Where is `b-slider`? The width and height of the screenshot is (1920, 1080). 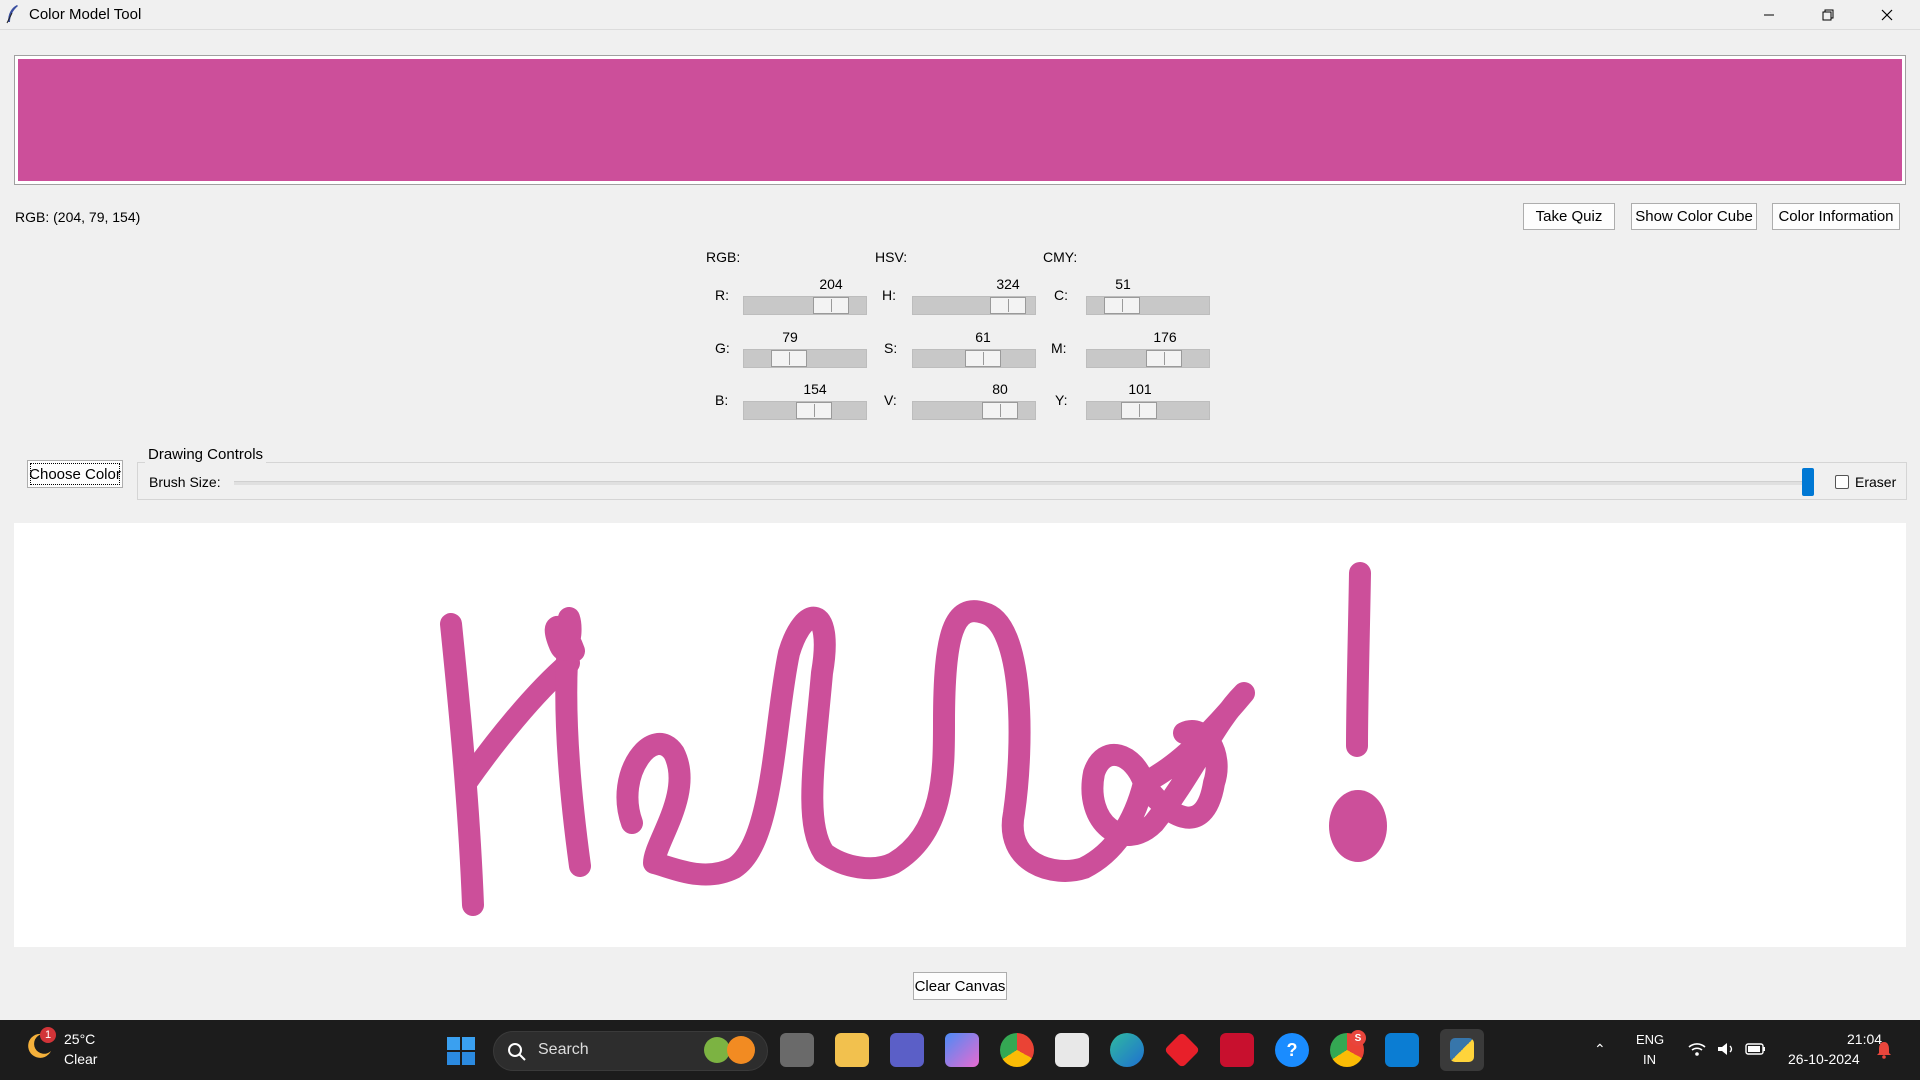 b-slider is located at coordinates (805, 410).